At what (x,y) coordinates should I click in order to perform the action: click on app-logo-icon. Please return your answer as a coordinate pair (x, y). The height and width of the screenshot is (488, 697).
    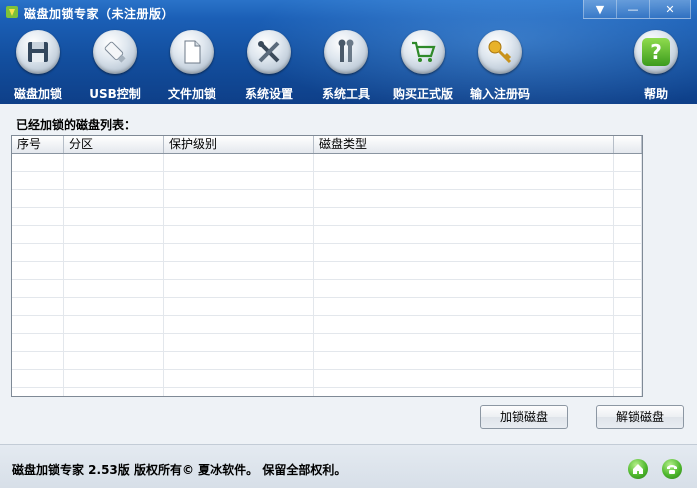
    Looking at the image, I should click on (12, 12).